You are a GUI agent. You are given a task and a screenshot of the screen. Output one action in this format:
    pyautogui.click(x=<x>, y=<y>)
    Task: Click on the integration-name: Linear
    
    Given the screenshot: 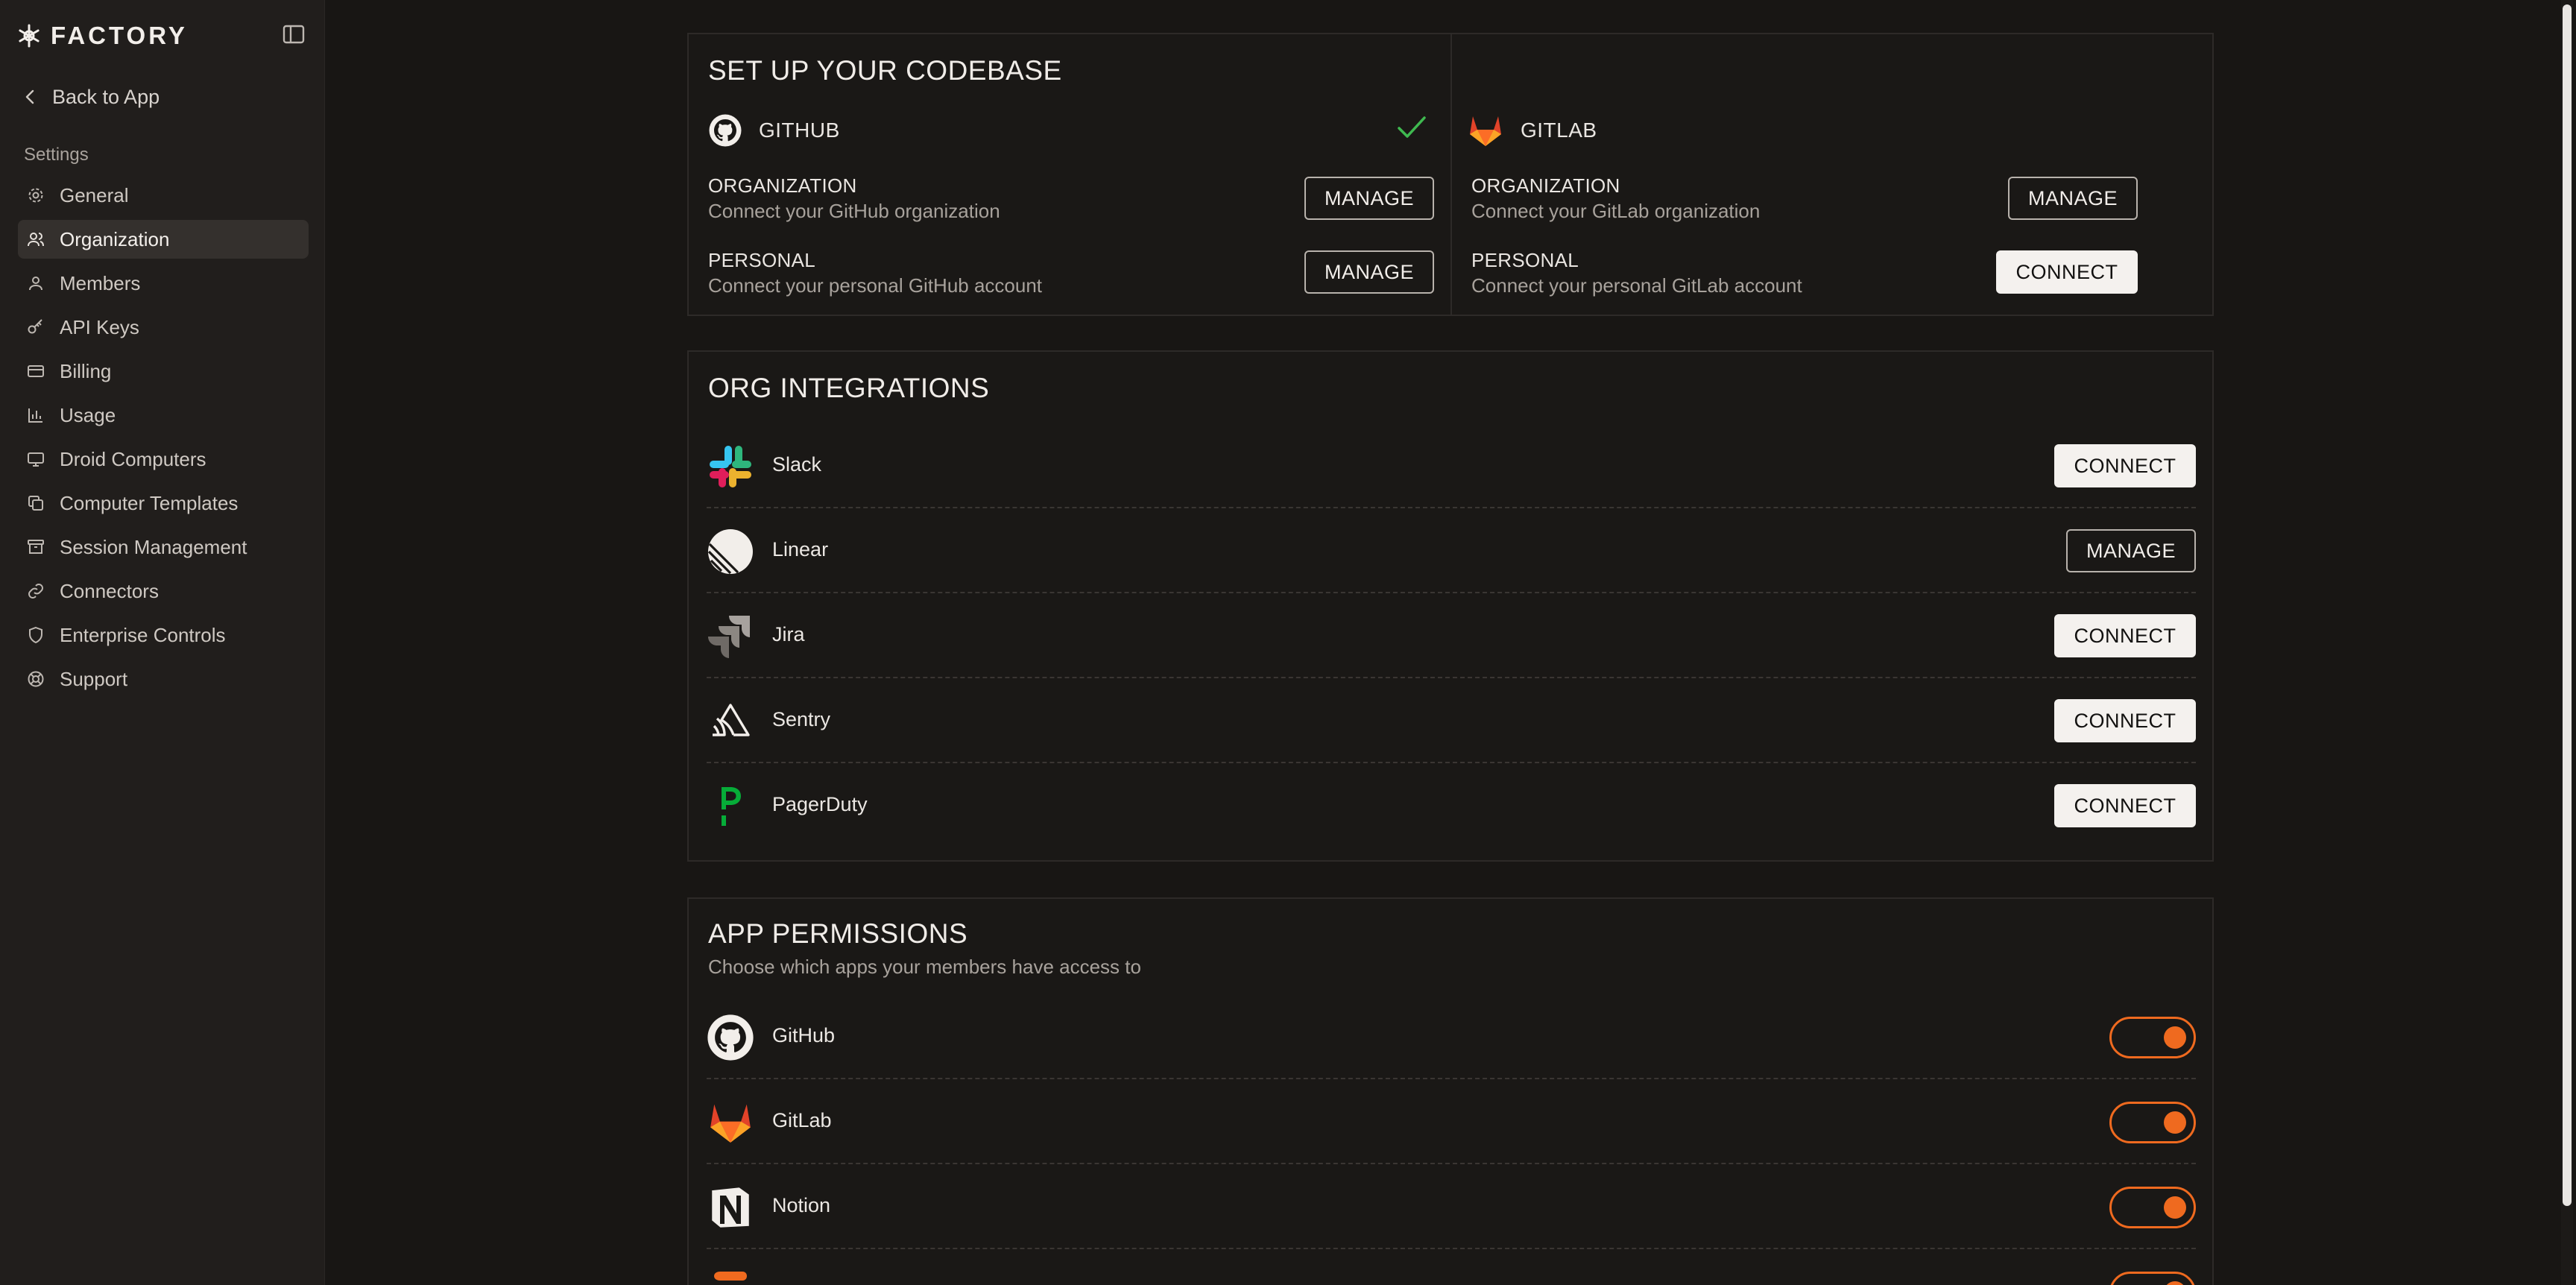 What is the action you would take?
    pyautogui.click(x=800, y=549)
    